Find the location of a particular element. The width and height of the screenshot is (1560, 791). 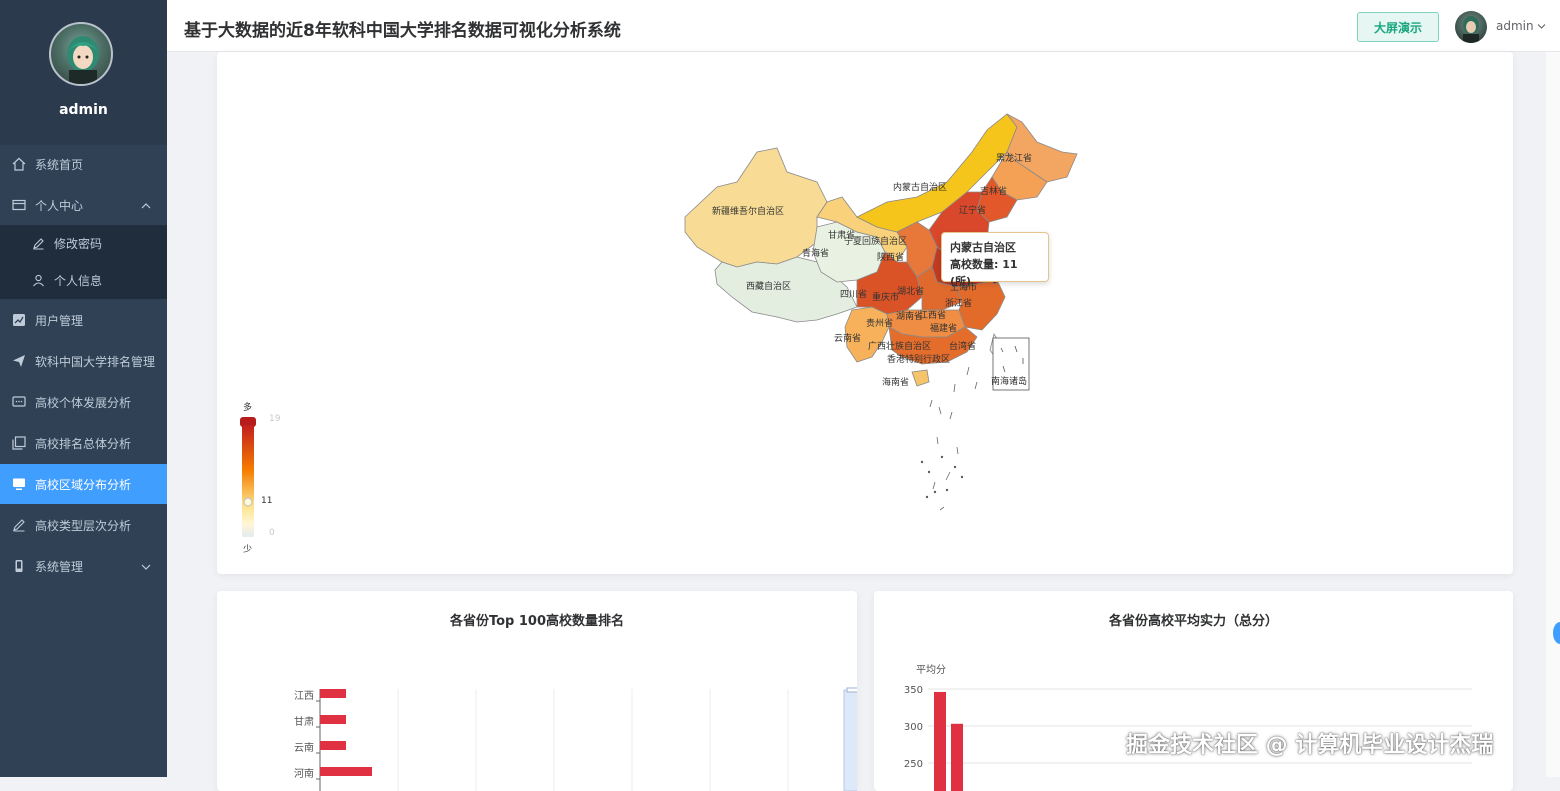

sidebar-item-personal-info: 个人信息 is located at coordinates (83, 280).